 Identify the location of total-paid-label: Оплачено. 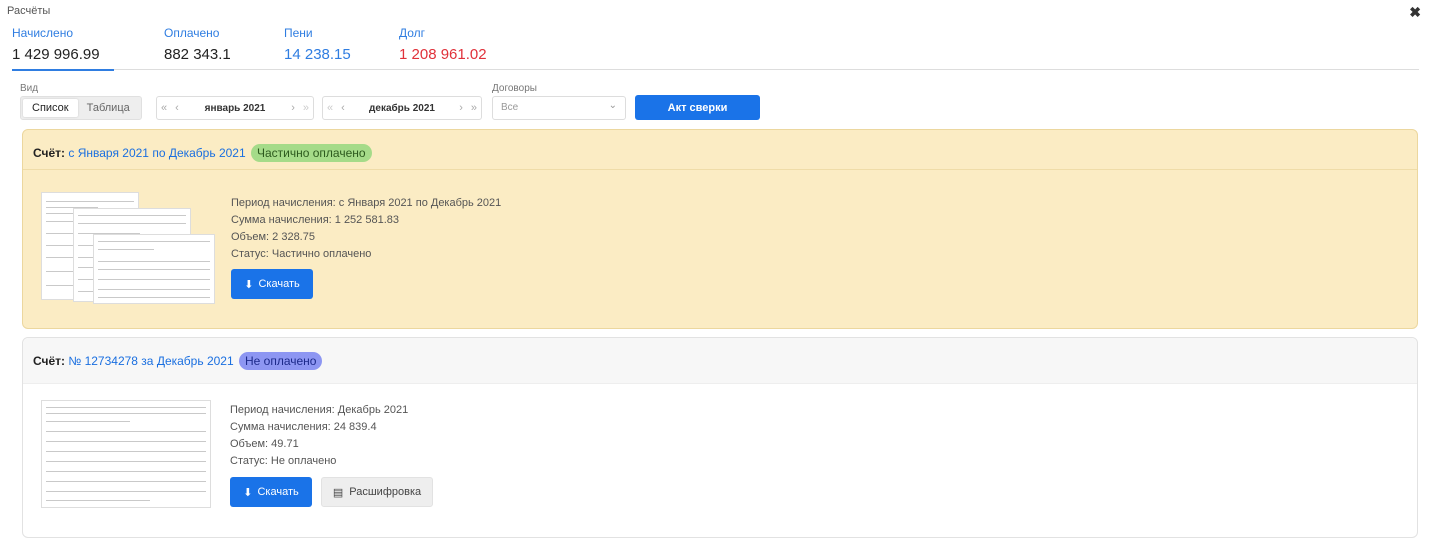
(192, 33).